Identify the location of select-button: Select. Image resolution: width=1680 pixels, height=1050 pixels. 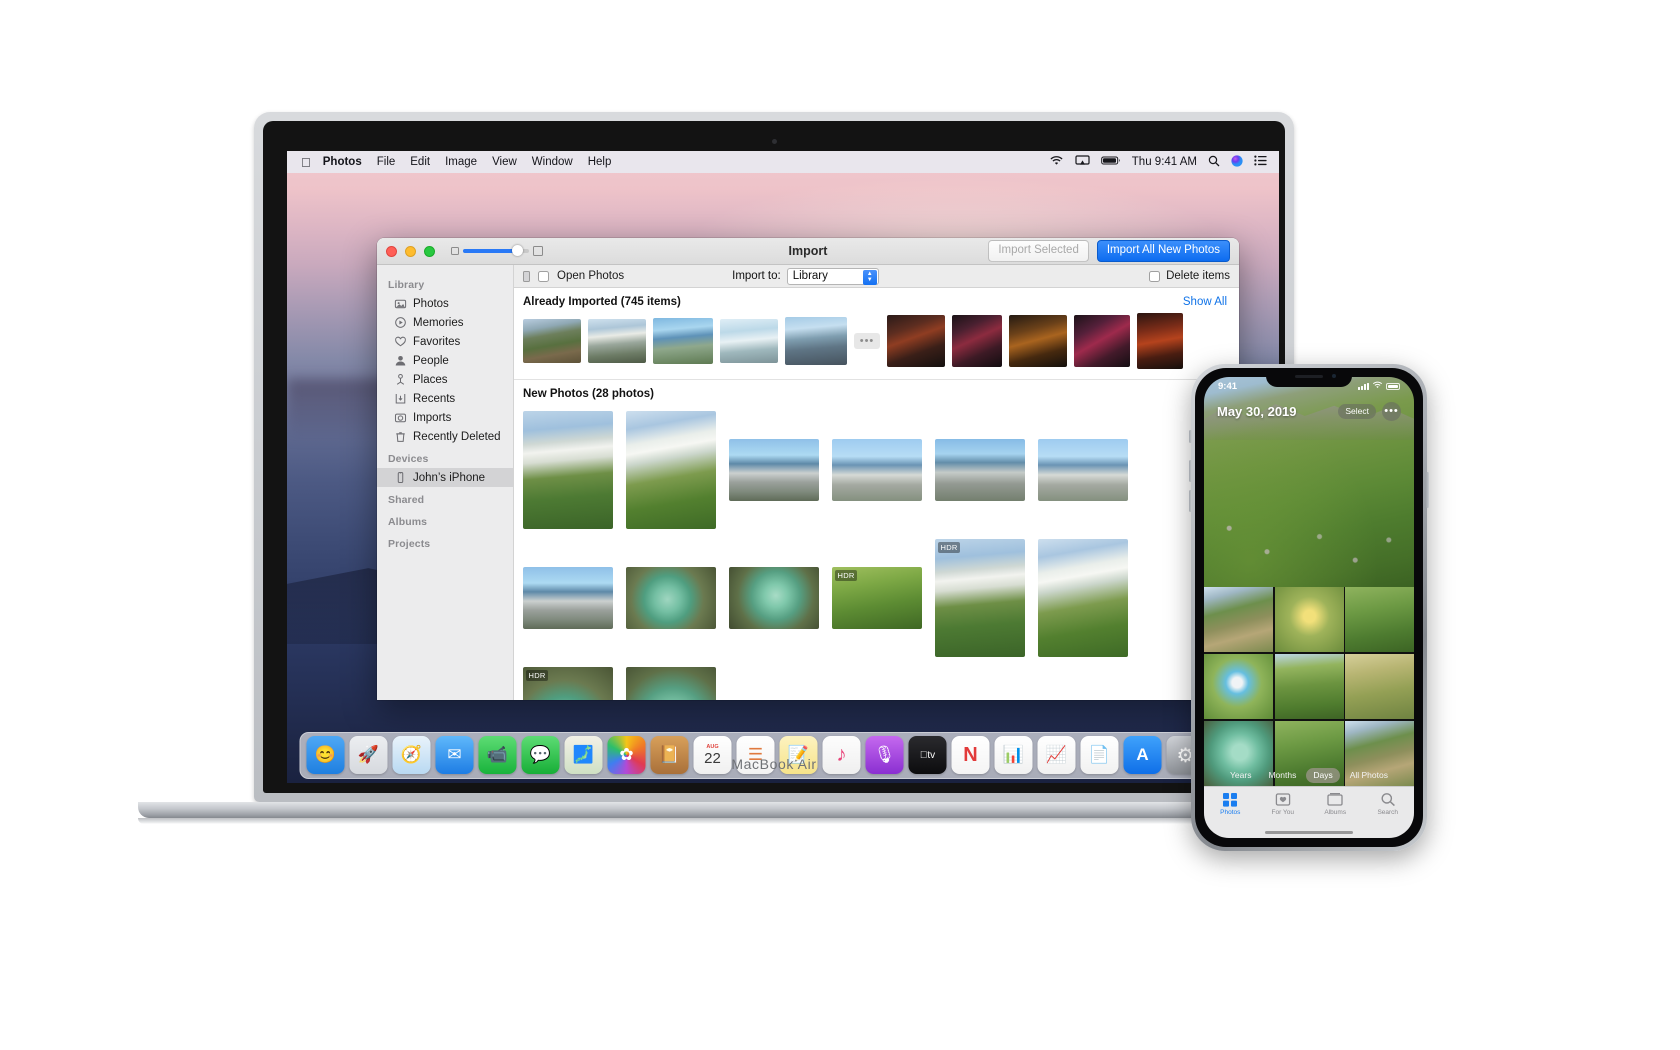
(1357, 411).